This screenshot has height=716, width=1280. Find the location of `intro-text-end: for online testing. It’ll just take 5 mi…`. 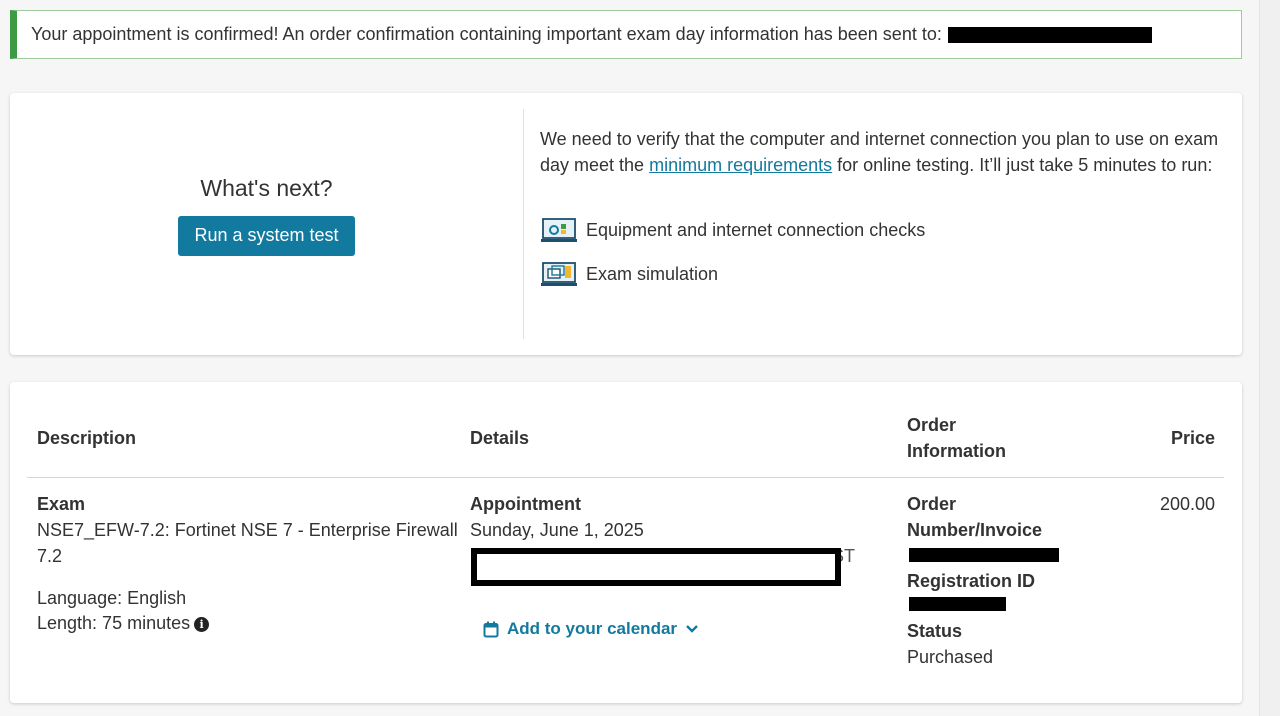

intro-text-end: for online testing. It’ll just take 5 mi… is located at coordinates (1022, 165).